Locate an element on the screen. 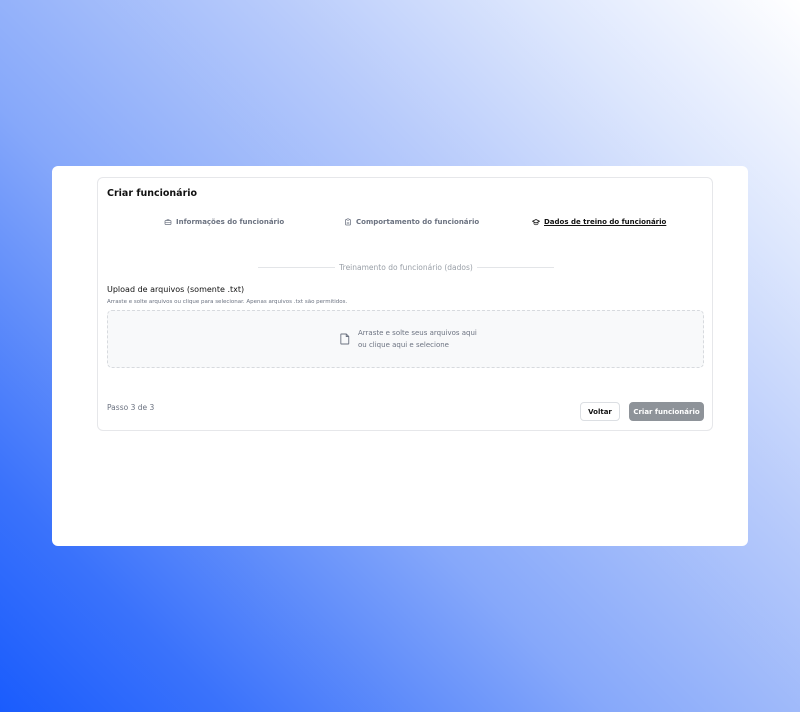 The image size is (800, 712). tab-employee-behavior: Comportamento do funcionário is located at coordinates (411, 222).